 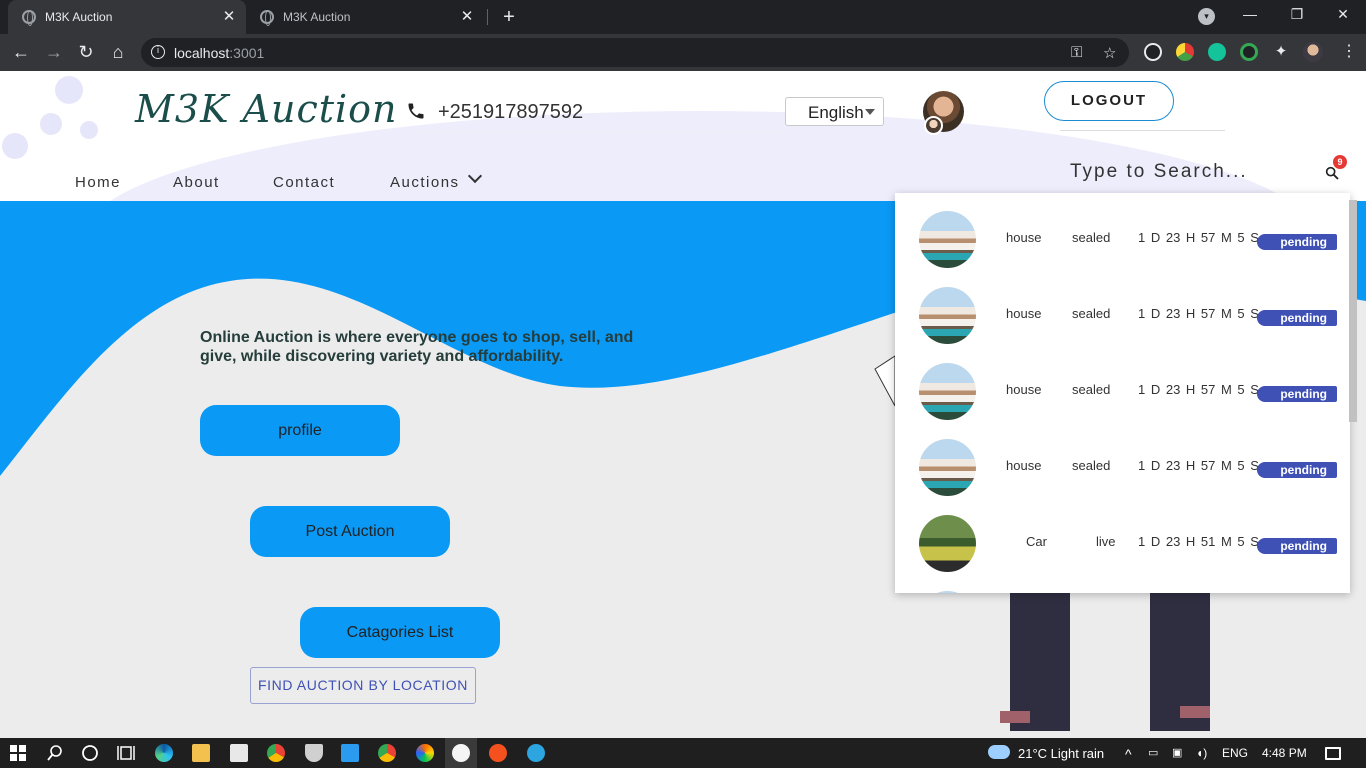 What do you see at coordinates (86, 52) in the screenshot?
I see `reload-icon: ↻` at bounding box center [86, 52].